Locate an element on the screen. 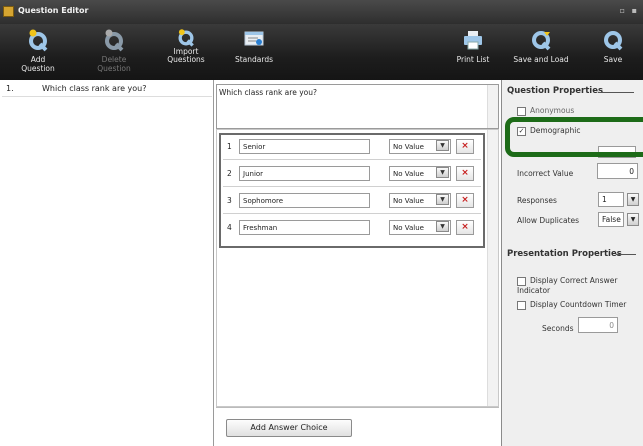 This screenshot has height=446, width=643. print-list-label: Print List is located at coordinates (473, 59).